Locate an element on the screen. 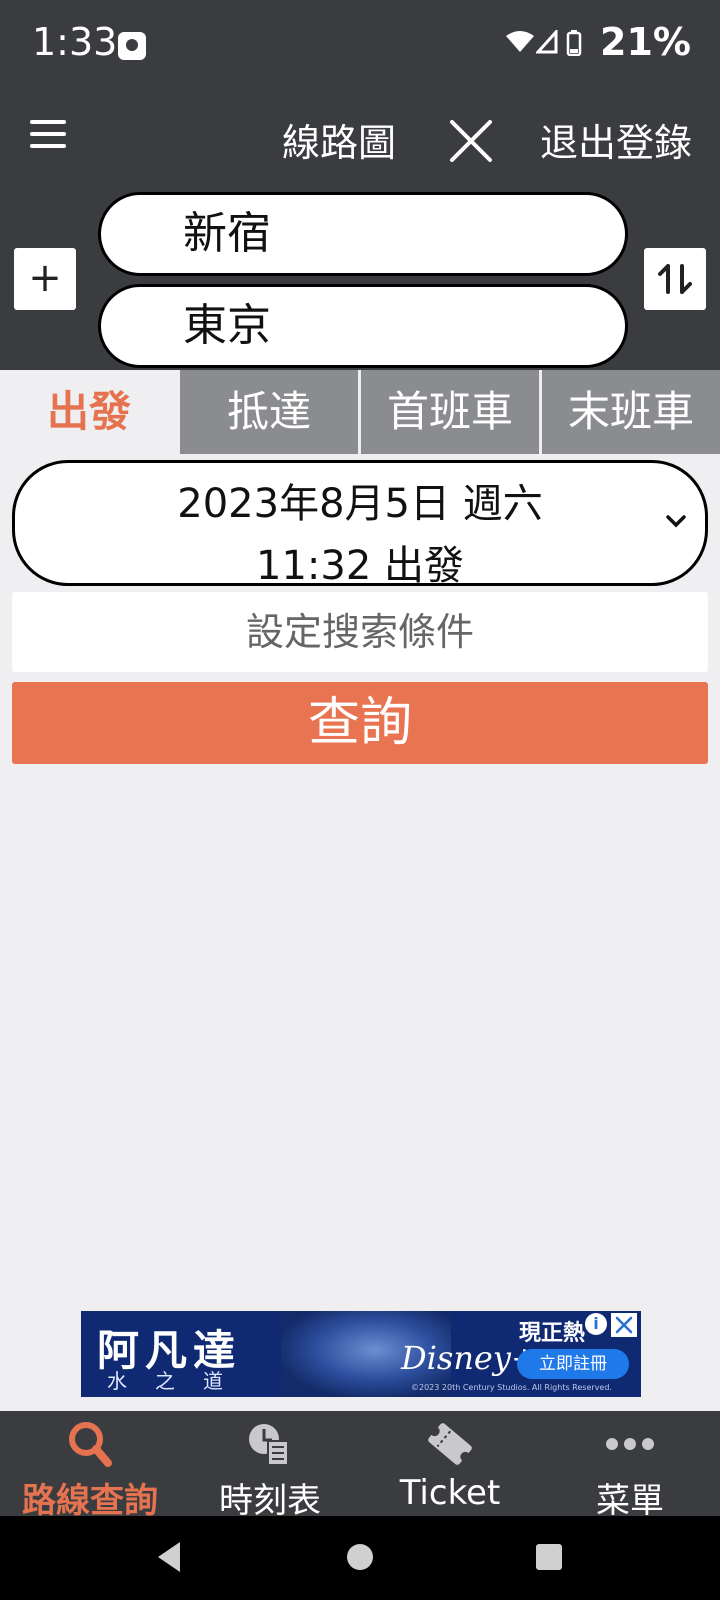  nav-timetable: 時刻表 is located at coordinates (270, 1466).